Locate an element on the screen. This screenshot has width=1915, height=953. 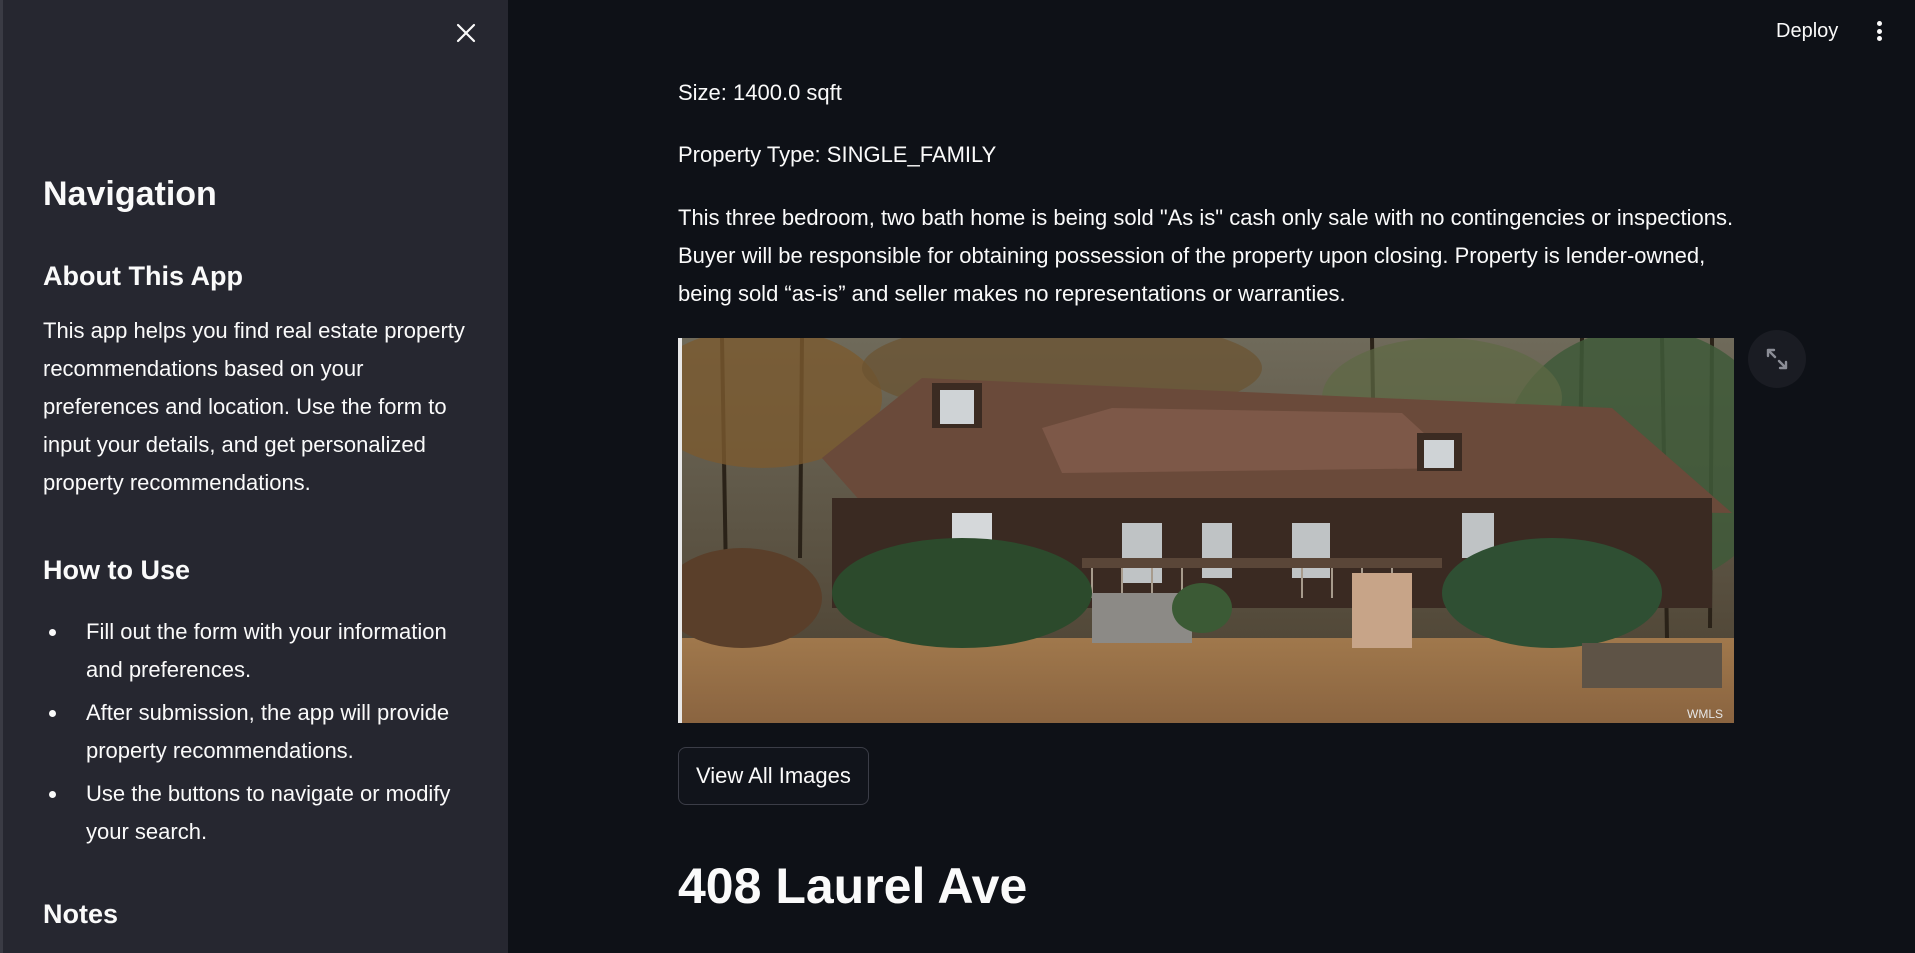
listing-address: 408 Laurel Ave is located at coordinates (853, 886).